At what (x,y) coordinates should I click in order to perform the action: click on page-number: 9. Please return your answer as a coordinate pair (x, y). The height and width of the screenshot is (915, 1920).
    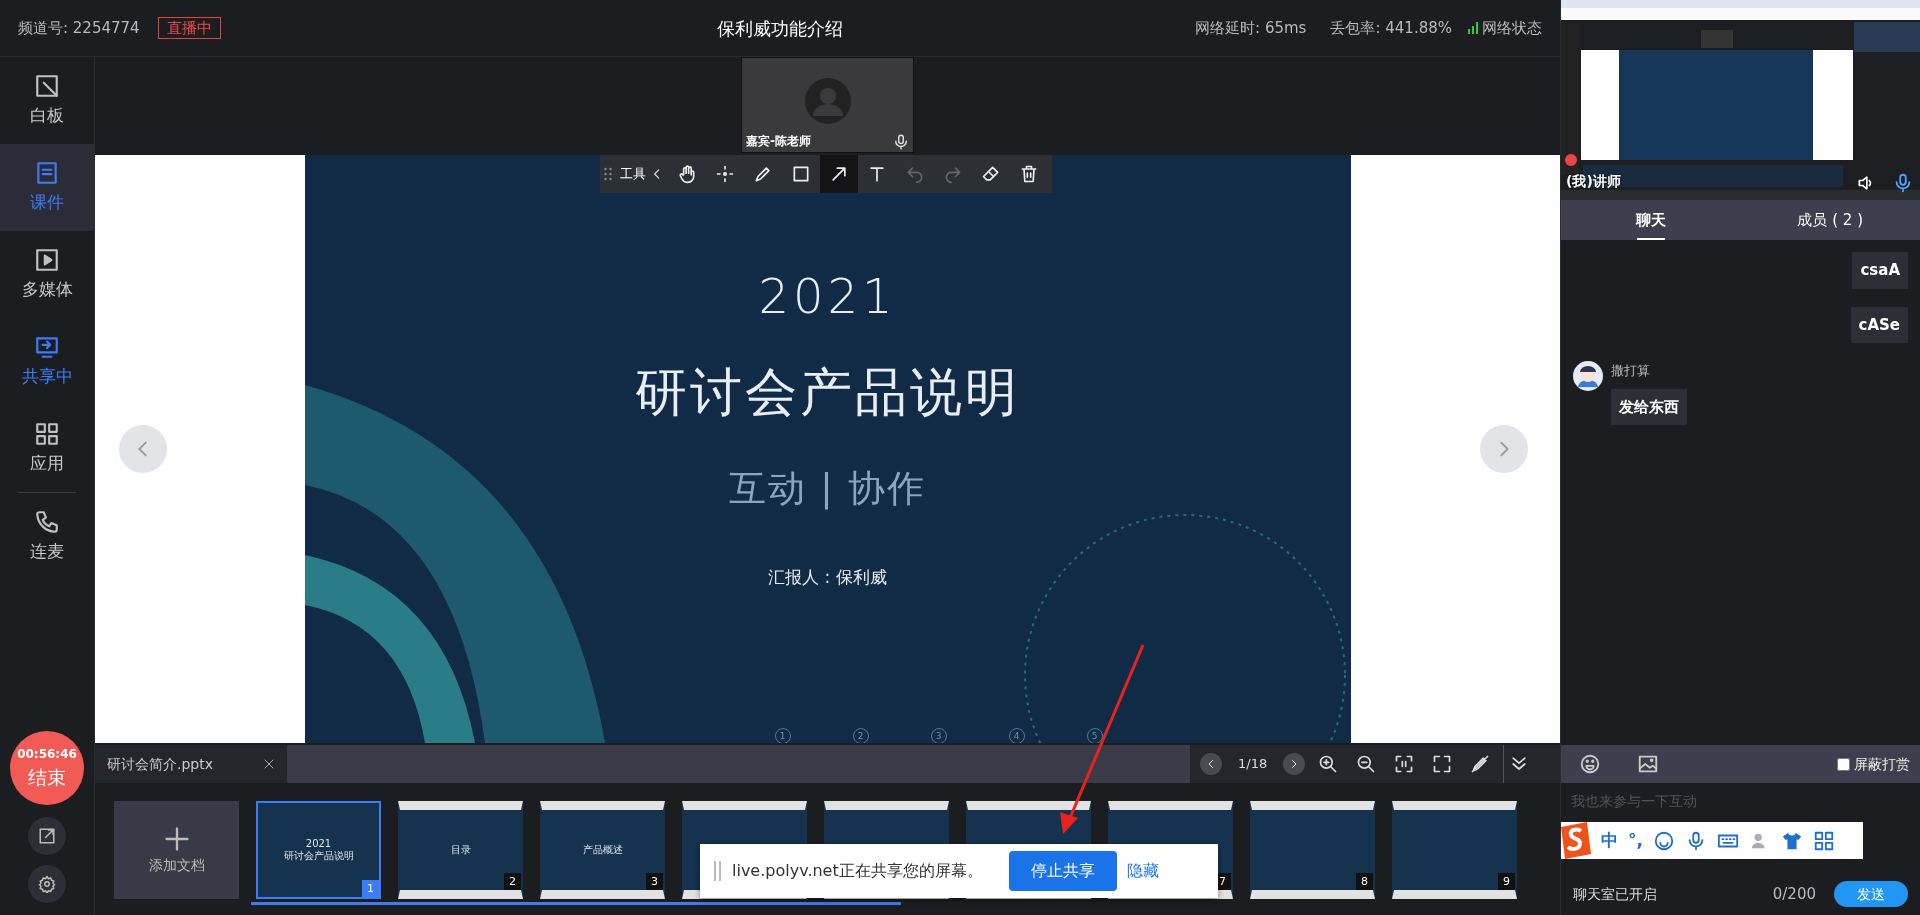
    Looking at the image, I should click on (1506, 881).